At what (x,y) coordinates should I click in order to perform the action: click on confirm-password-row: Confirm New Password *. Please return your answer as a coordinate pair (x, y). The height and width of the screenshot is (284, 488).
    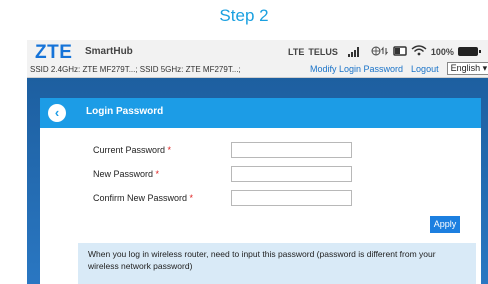
    Looking at the image, I should click on (260, 200).